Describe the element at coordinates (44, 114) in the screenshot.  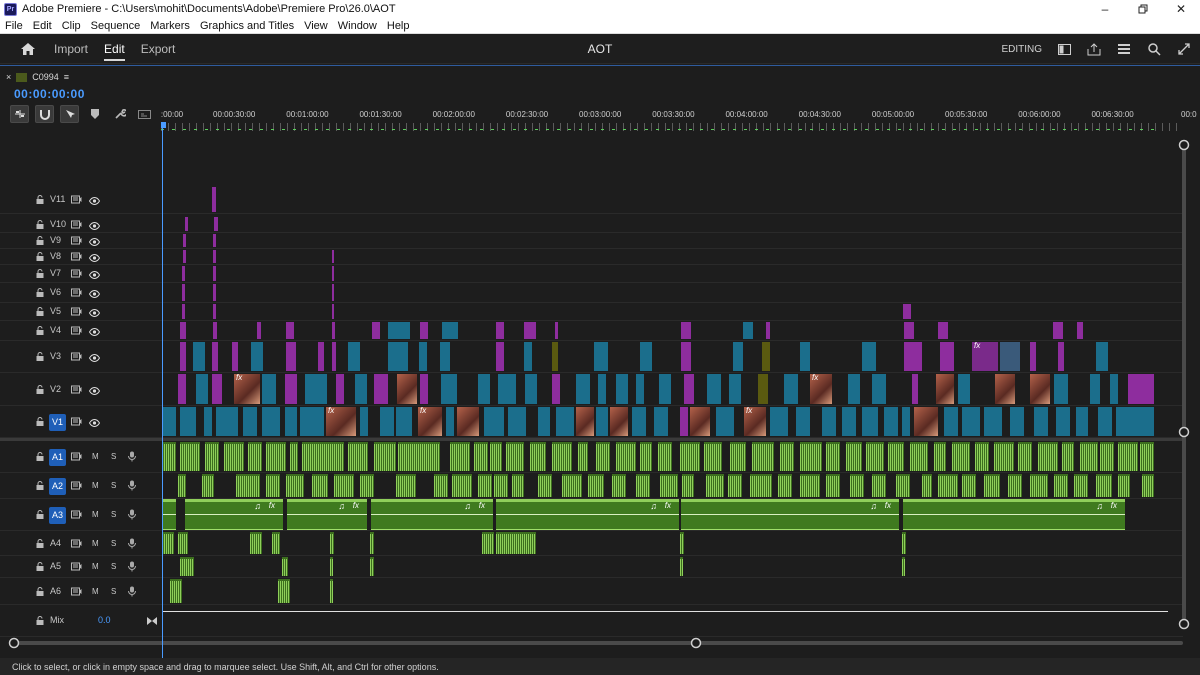
I see `snap-icon` at that location.